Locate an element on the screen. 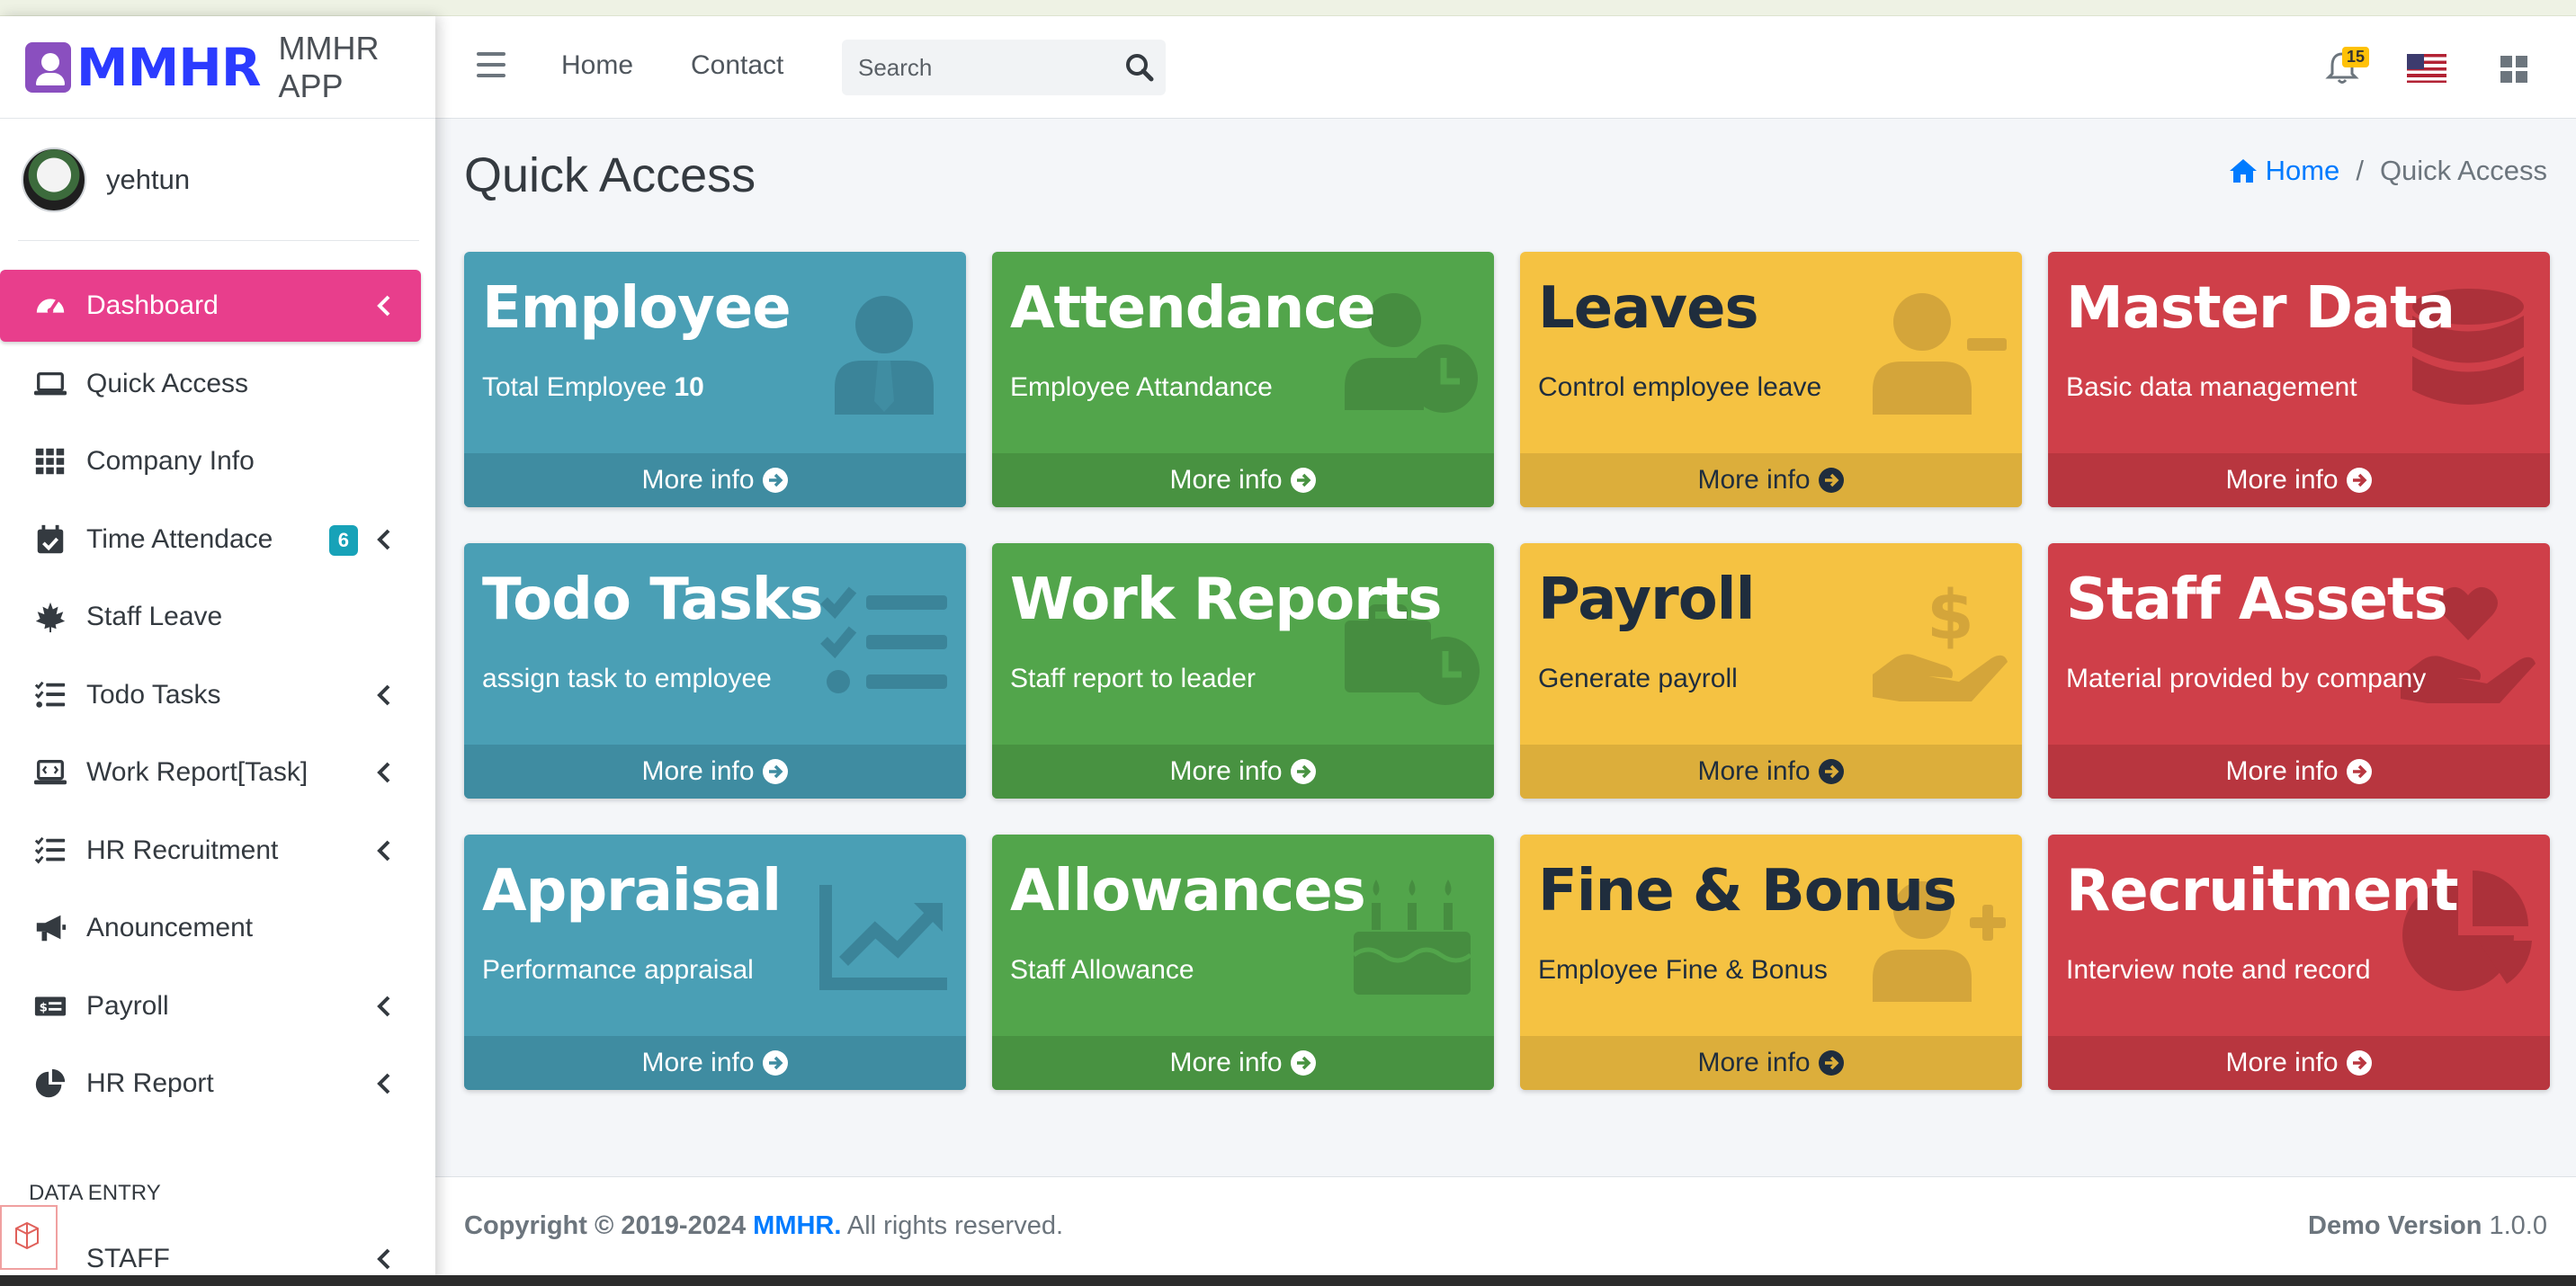  sidebar-item-hr-report: HR Report is located at coordinates (210, 1084).